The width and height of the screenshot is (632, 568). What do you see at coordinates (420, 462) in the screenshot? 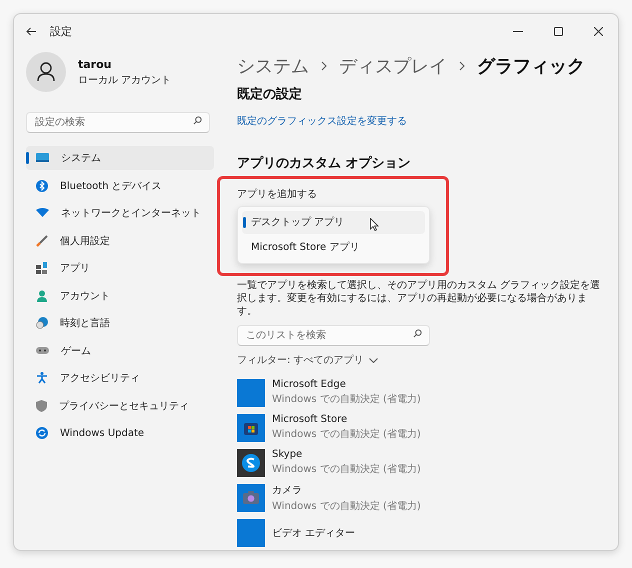
I see `app-list-item: Skype Windows での自動決定 (省電力)` at bounding box center [420, 462].